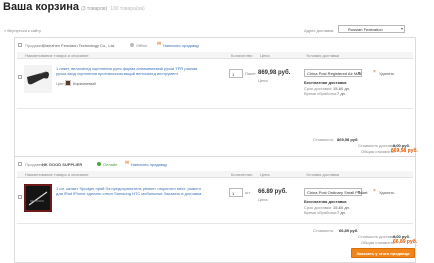 This screenshot has width=434, height=263. Describe the element at coordinates (383, 253) in the screenshot. I see `seller-2-order-button: Заказать у этого продавца` at that location.